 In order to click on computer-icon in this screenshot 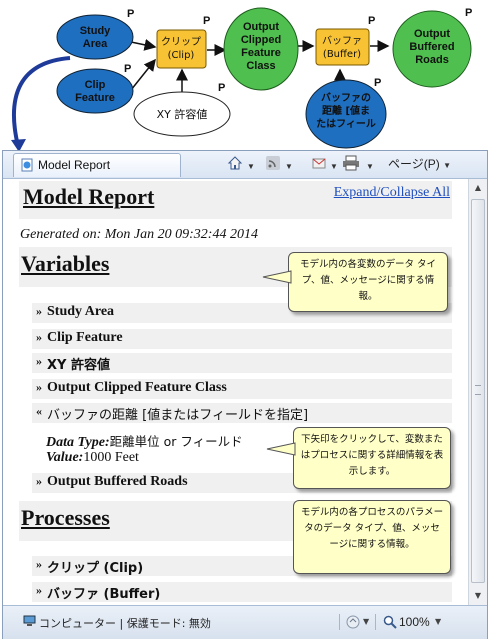, I will do `click(29, 620)`.